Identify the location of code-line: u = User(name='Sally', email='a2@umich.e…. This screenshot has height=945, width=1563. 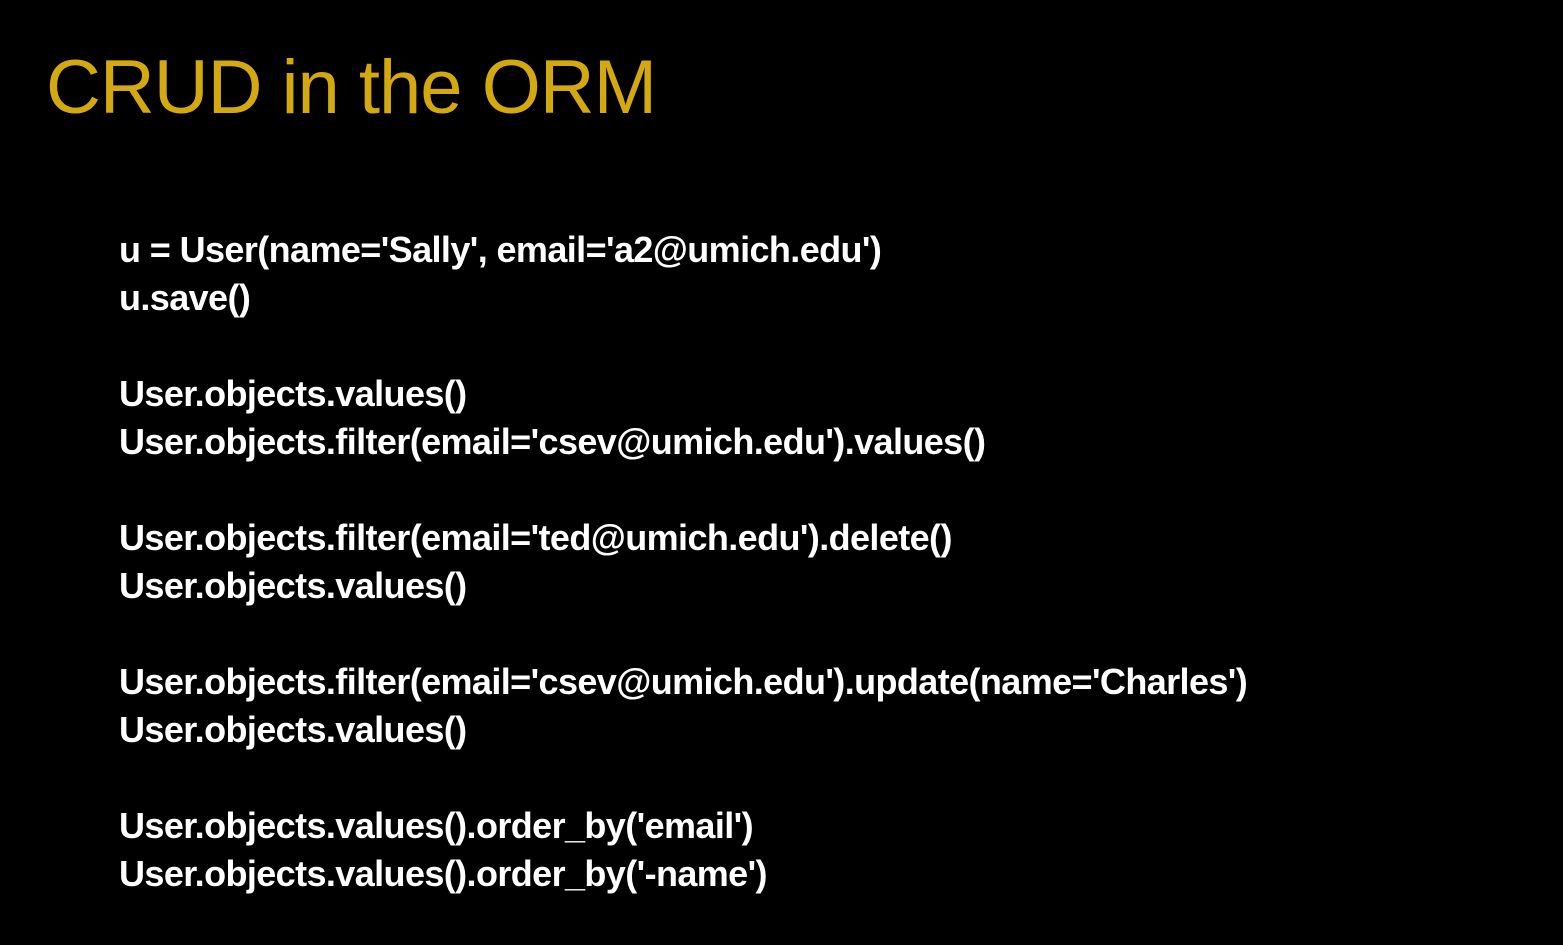
(500, 249).